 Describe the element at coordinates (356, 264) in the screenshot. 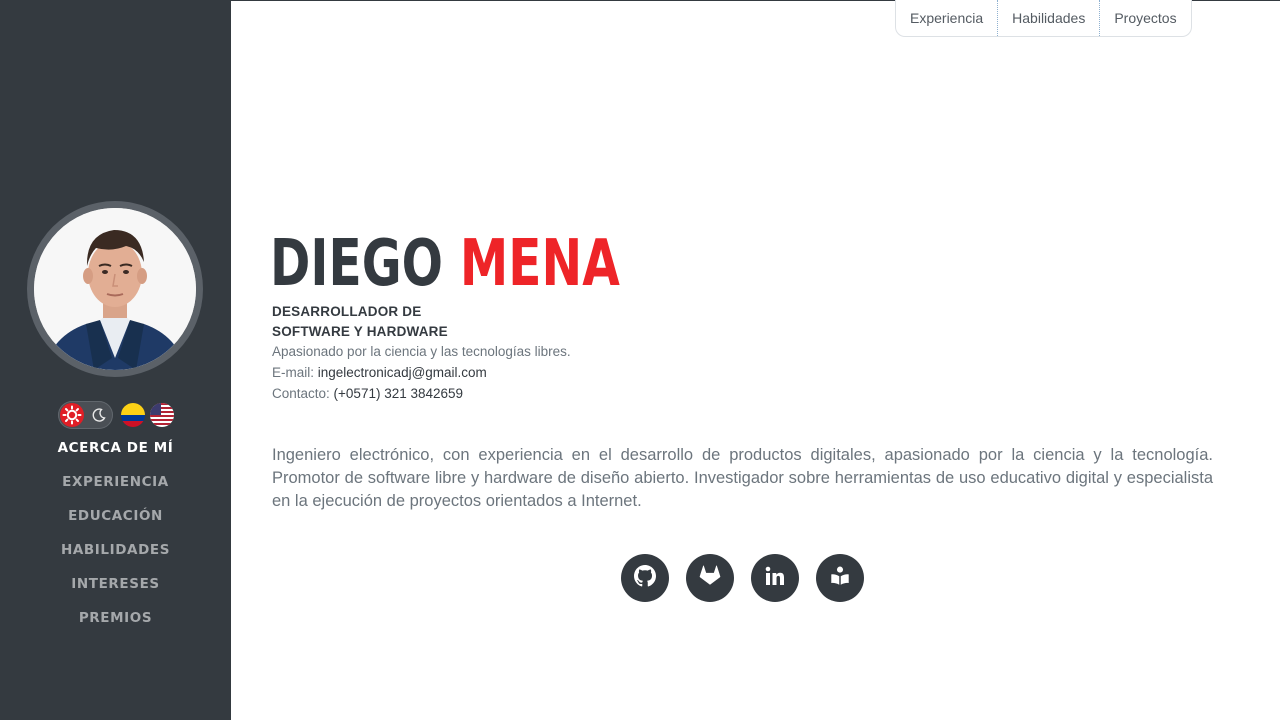

I see `first-name: DIEGO` at that location.